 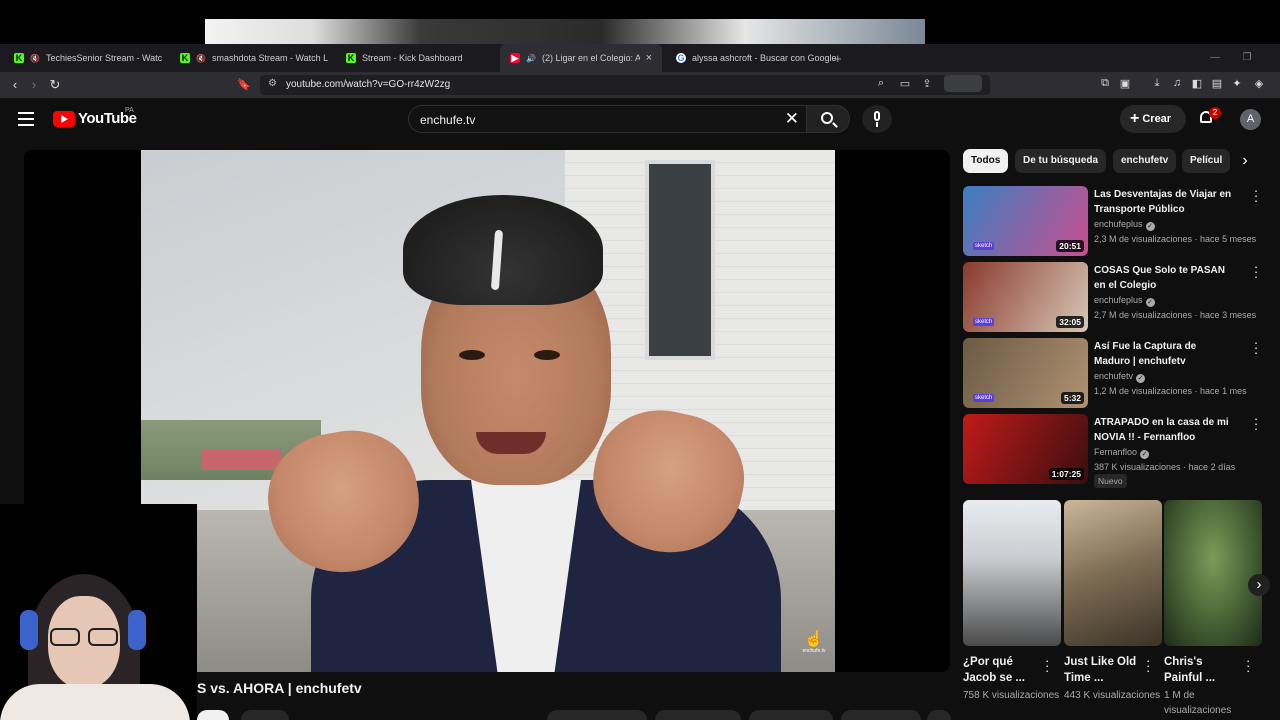 I want to click on video-title: S vs. AHORA | enchufetv, so click(x=279, y=688).